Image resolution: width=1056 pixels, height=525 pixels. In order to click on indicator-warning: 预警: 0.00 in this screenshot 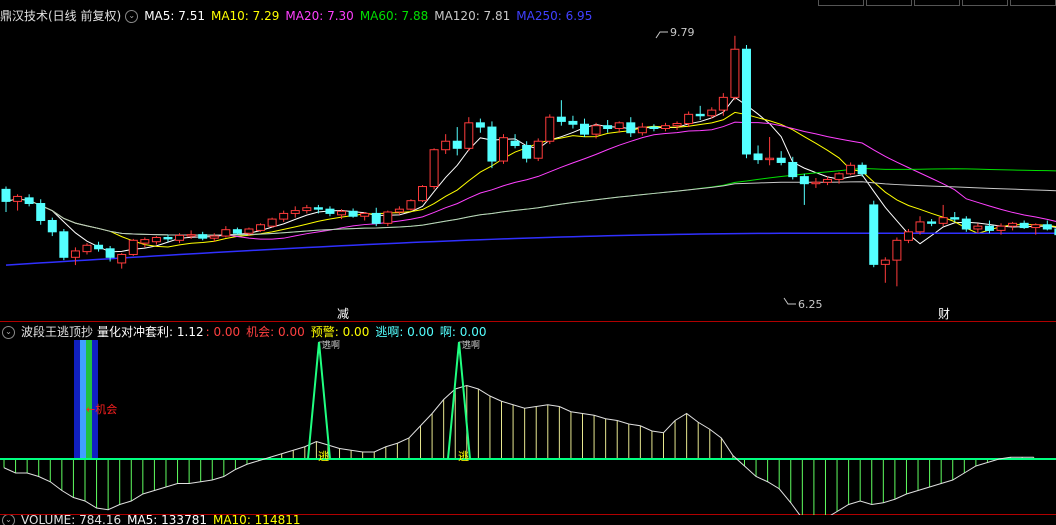, I will do `click(340, 332)`.